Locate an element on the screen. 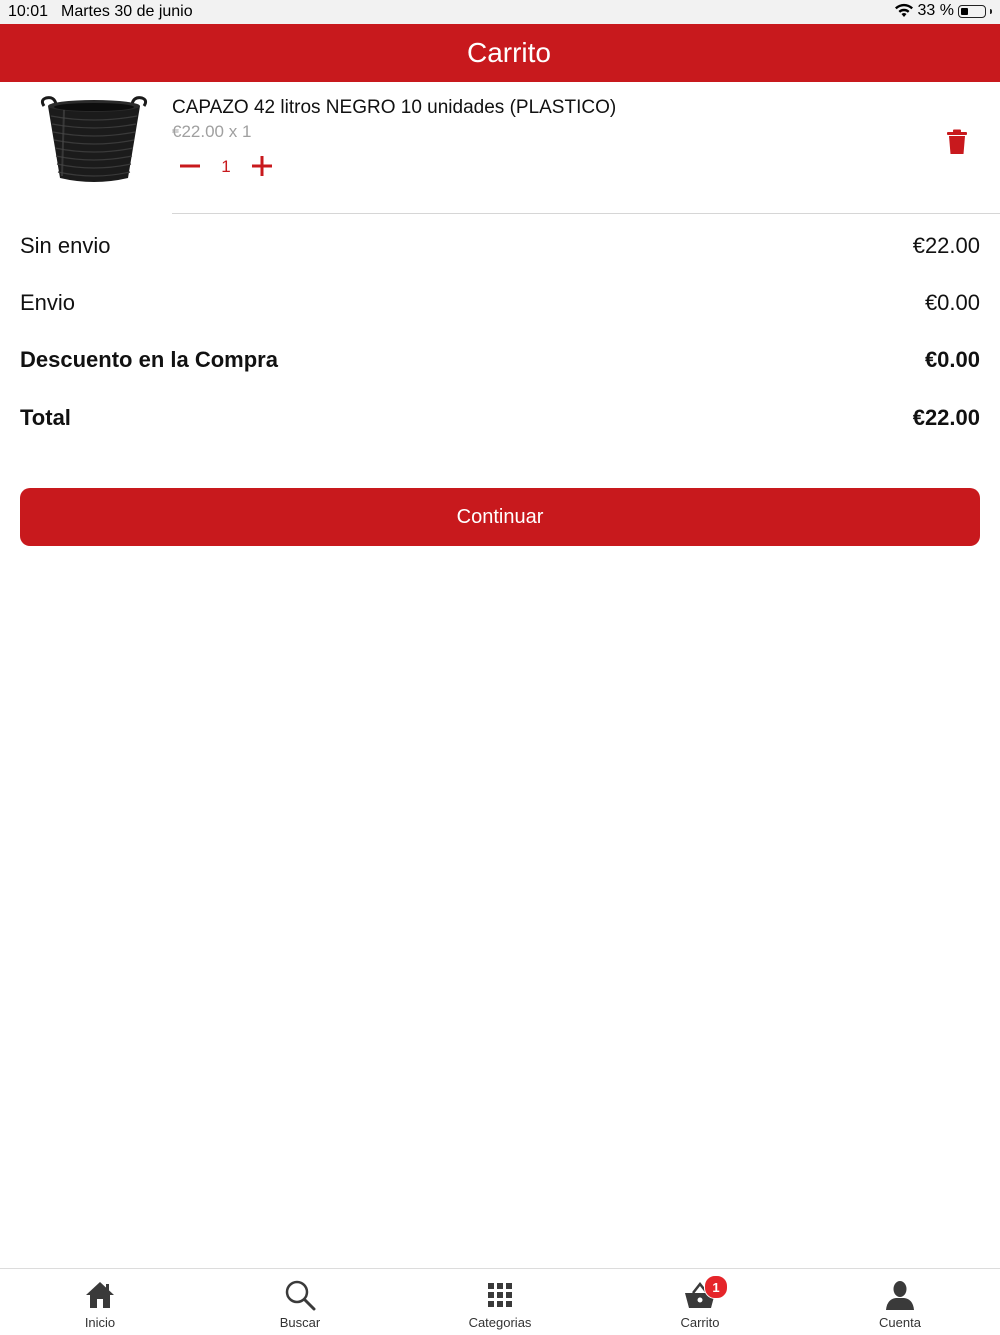 The width and height of the screenshot is (1000, 1335). item-divider is located at coordinates (586, 213).